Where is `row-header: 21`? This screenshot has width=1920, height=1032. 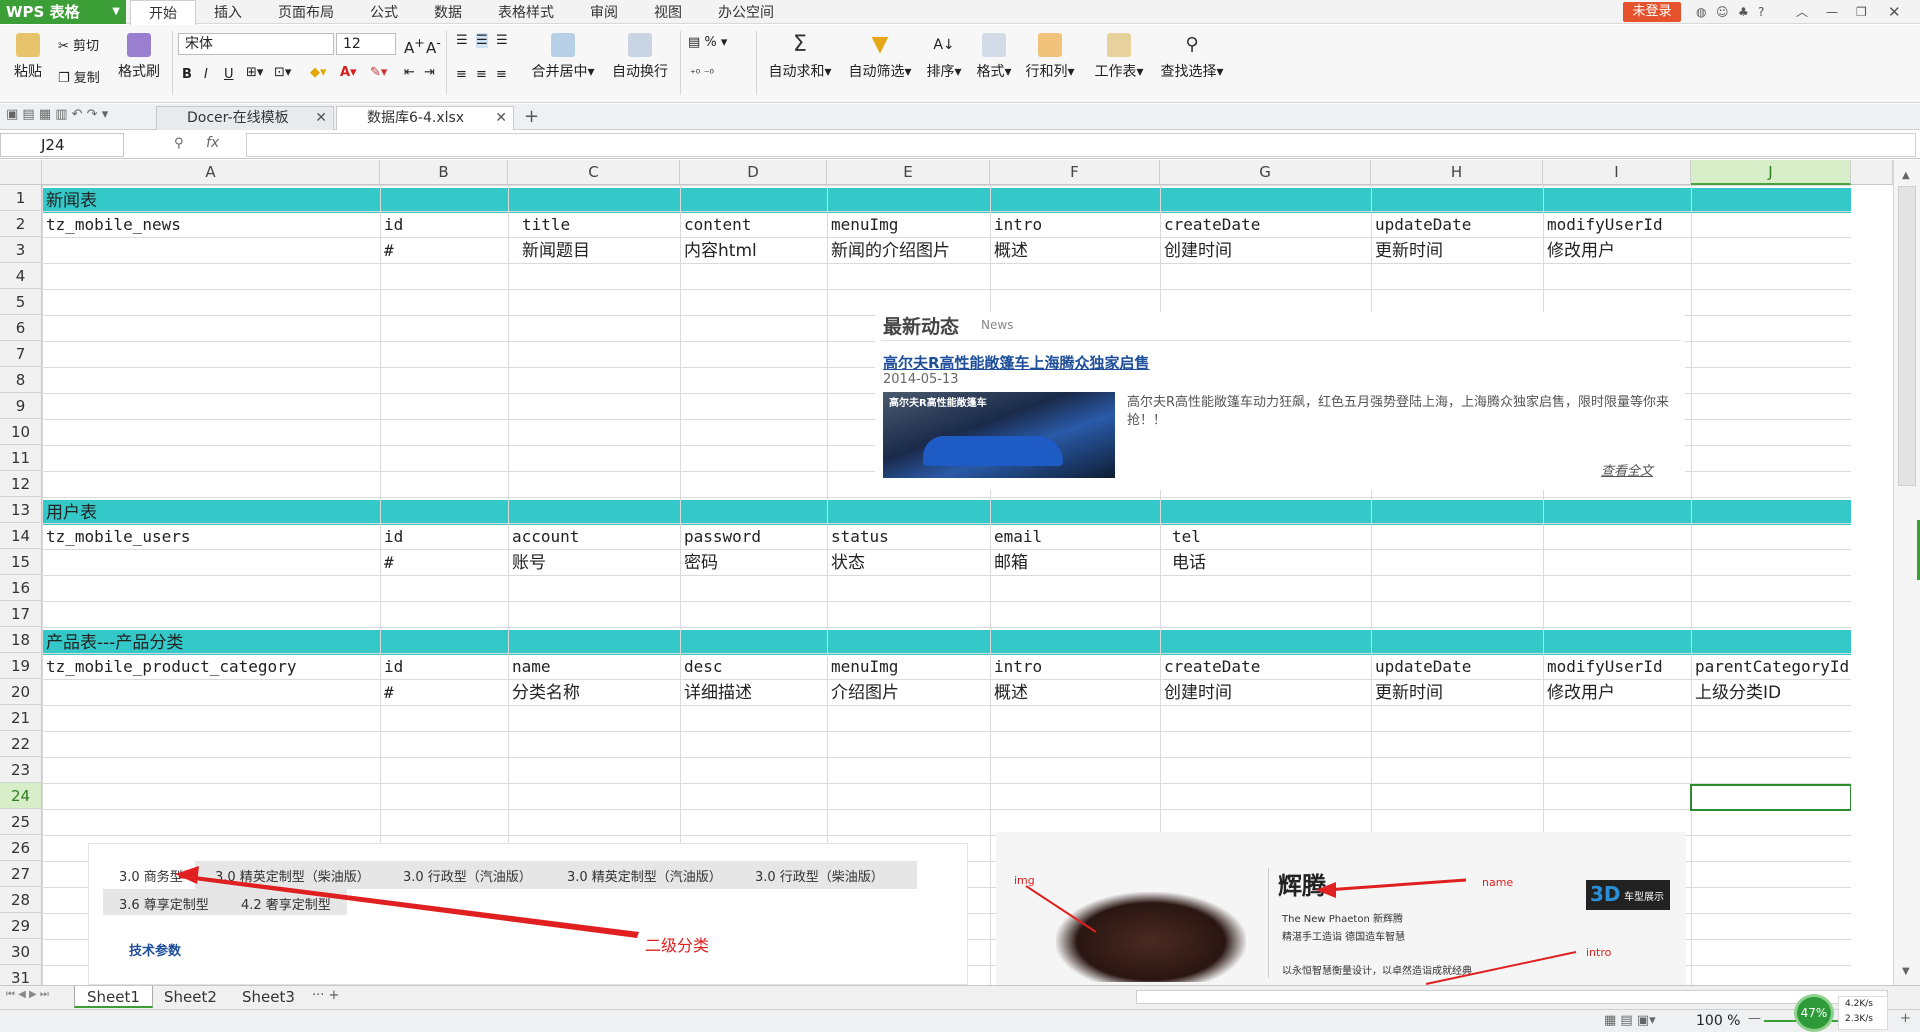 row-header: 21 is located at coordinates (21, 718).